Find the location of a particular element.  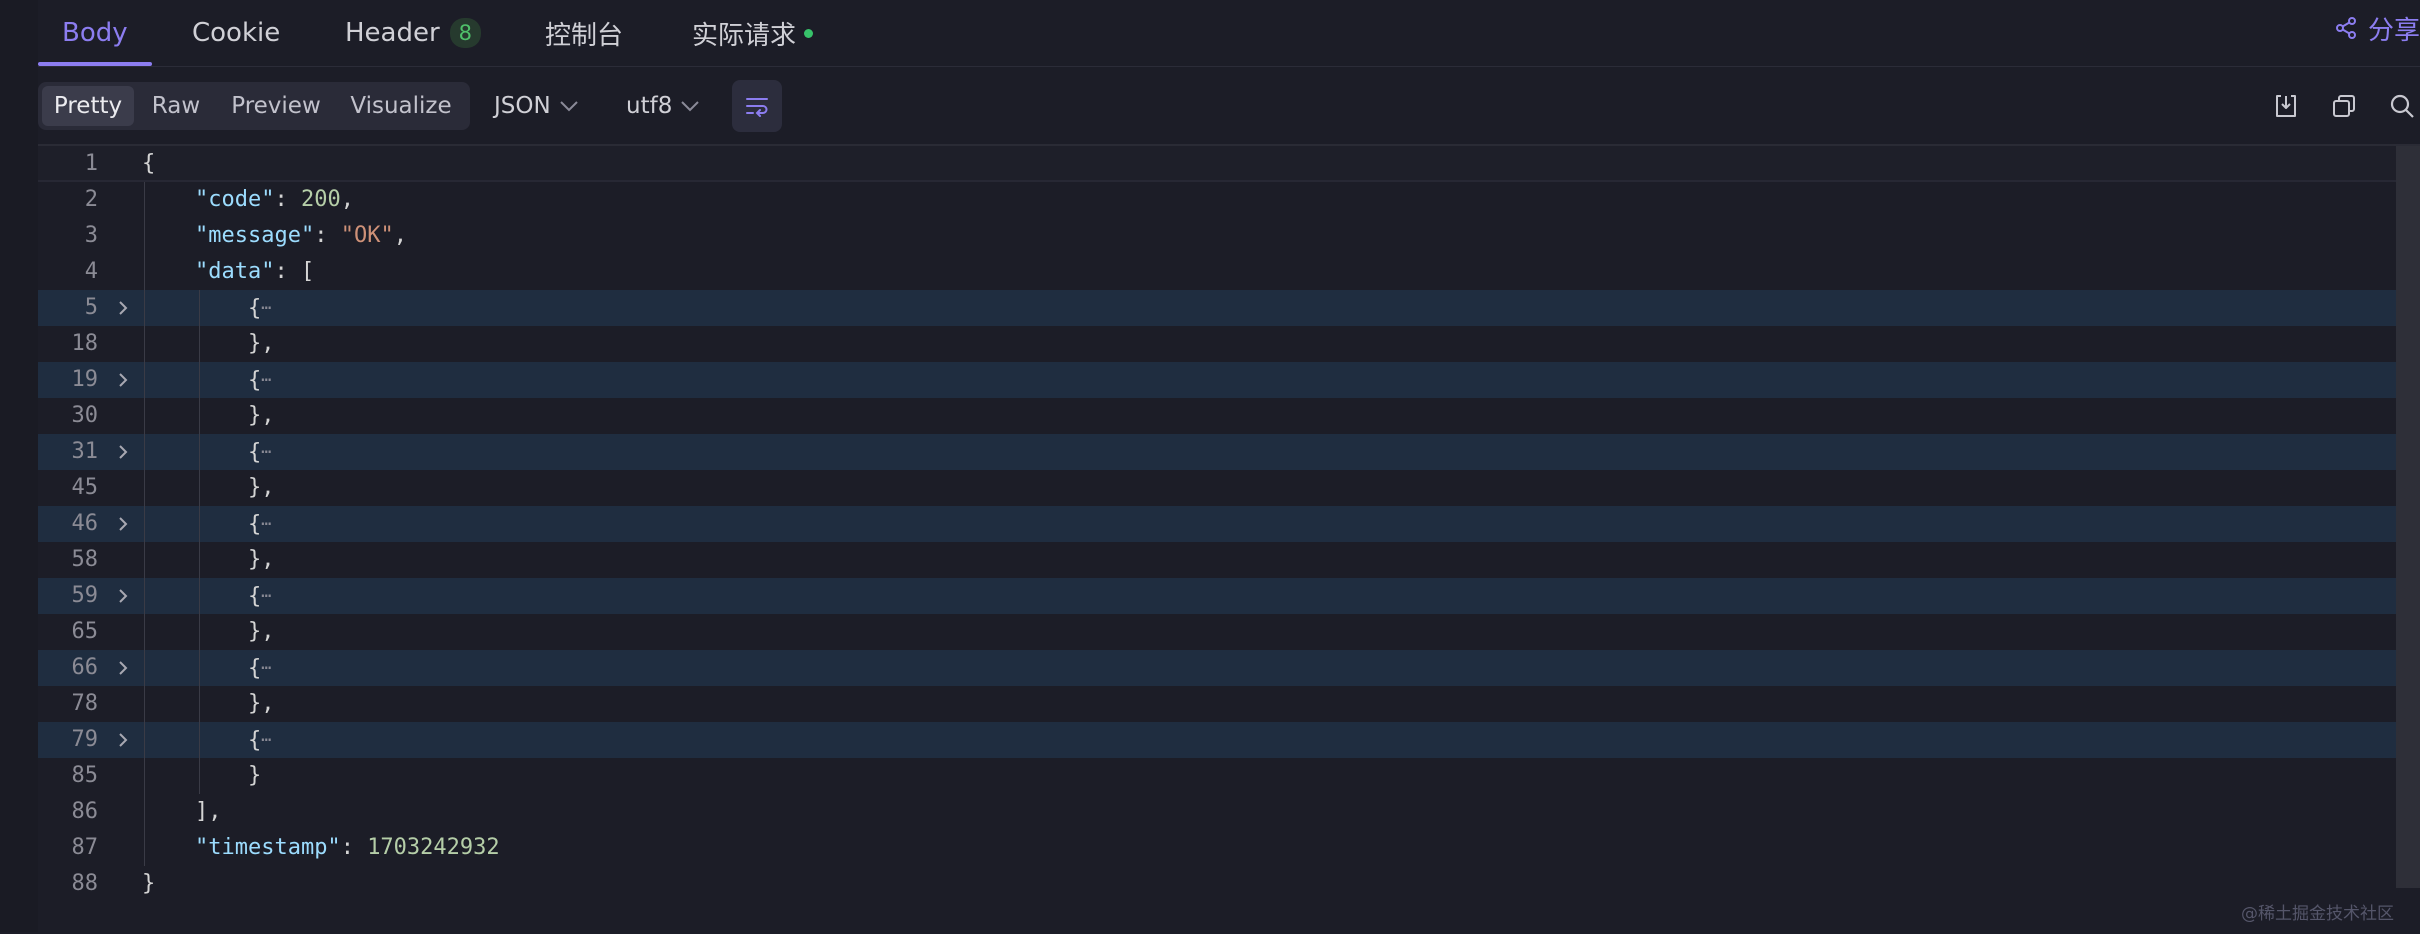

vertical-scrollbar is located at coordinates (2408, 517).